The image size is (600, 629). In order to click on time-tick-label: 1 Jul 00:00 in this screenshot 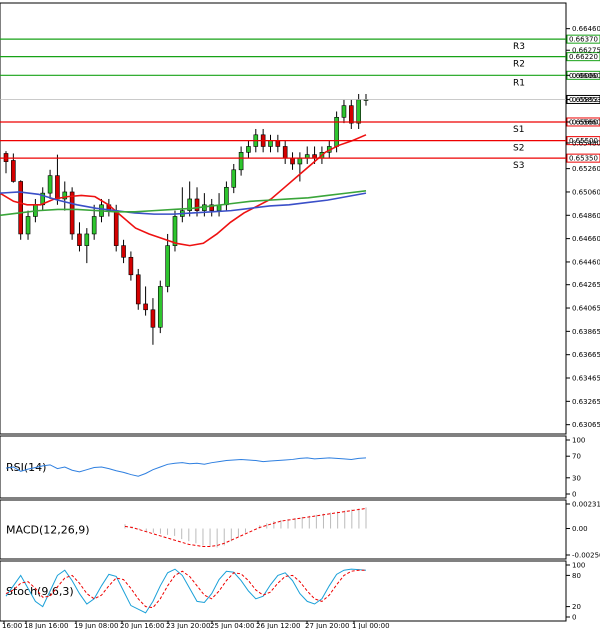, I will do `click(371, 625)`.